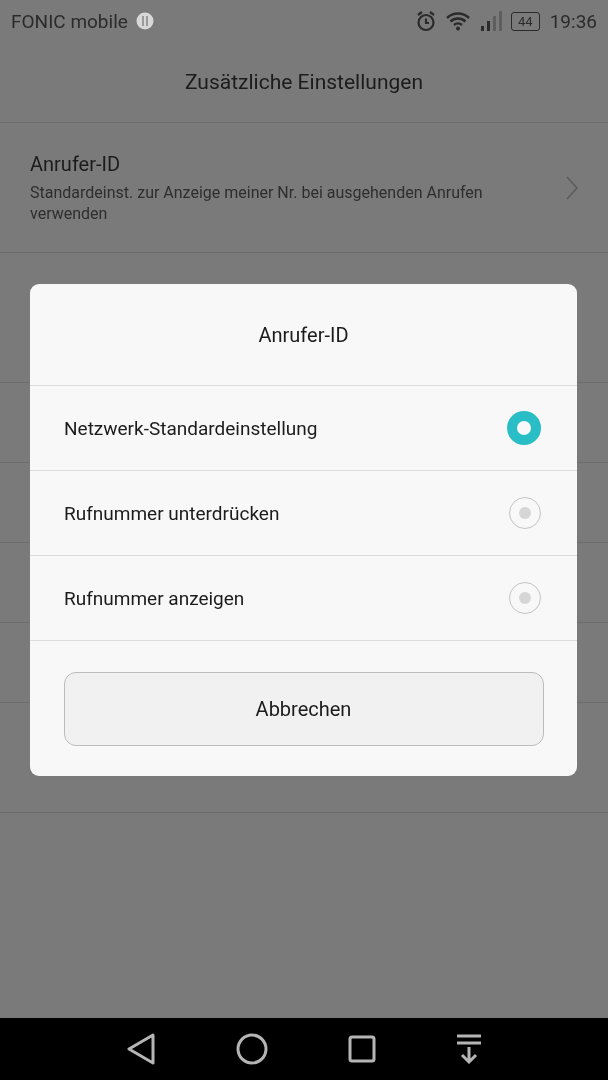 The image size is (608, 1080). What do you see at coordinates (257, 202) in the screenshot?
I see `setting-description: Standardeinst. zur Anzeige meiner Nr. bei ausgehenden Anrufen verwenden` at bounding box center [257, 202].